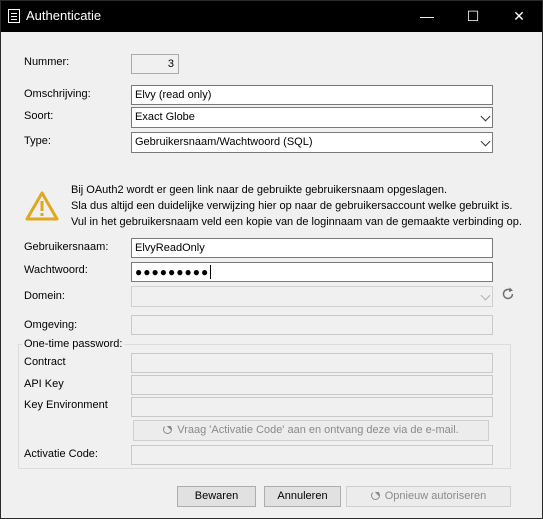  I want to click on title-bar: Authenticatie — ☐ ✕, so click(271, 16).